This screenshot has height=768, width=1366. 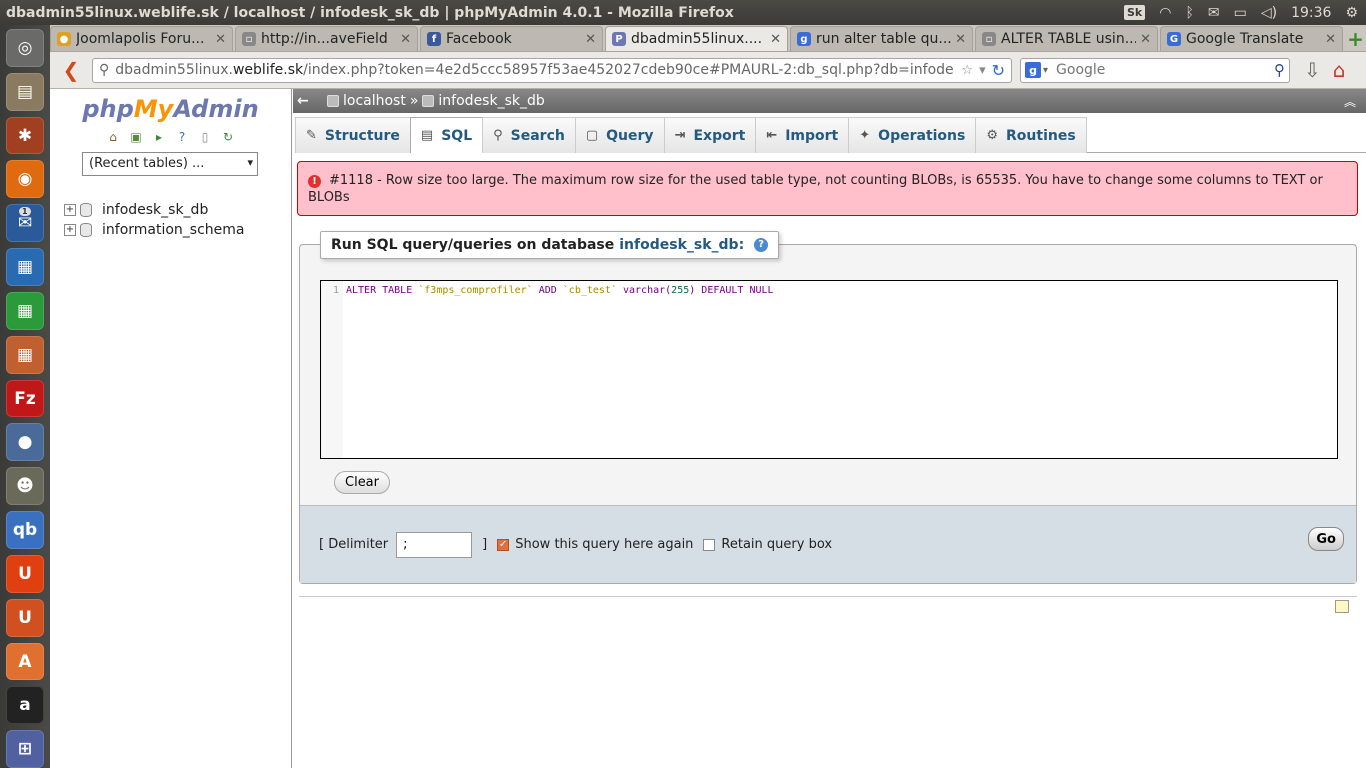 What do you see at coordinates (710, 135) in the screenshot?
I see `tab-export: ⇥ Export` at bounding box center [710, 135].